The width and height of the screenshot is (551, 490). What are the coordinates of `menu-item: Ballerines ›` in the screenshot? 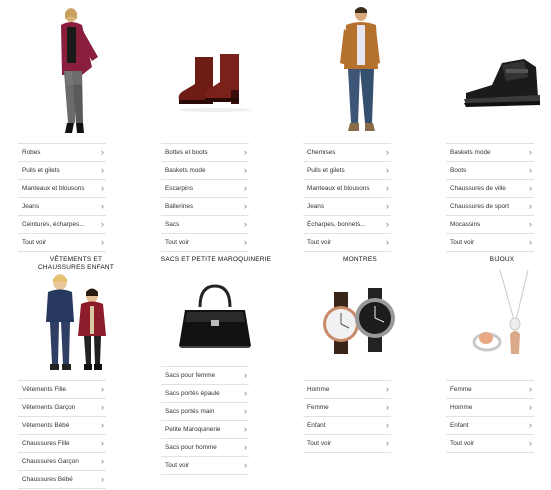 It's located at (205, 207).